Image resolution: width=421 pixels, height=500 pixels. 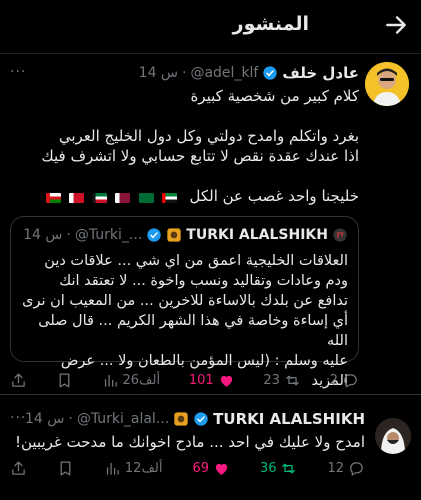 I want to click on kuwait-flag-icon, so click(x=100, y=197).